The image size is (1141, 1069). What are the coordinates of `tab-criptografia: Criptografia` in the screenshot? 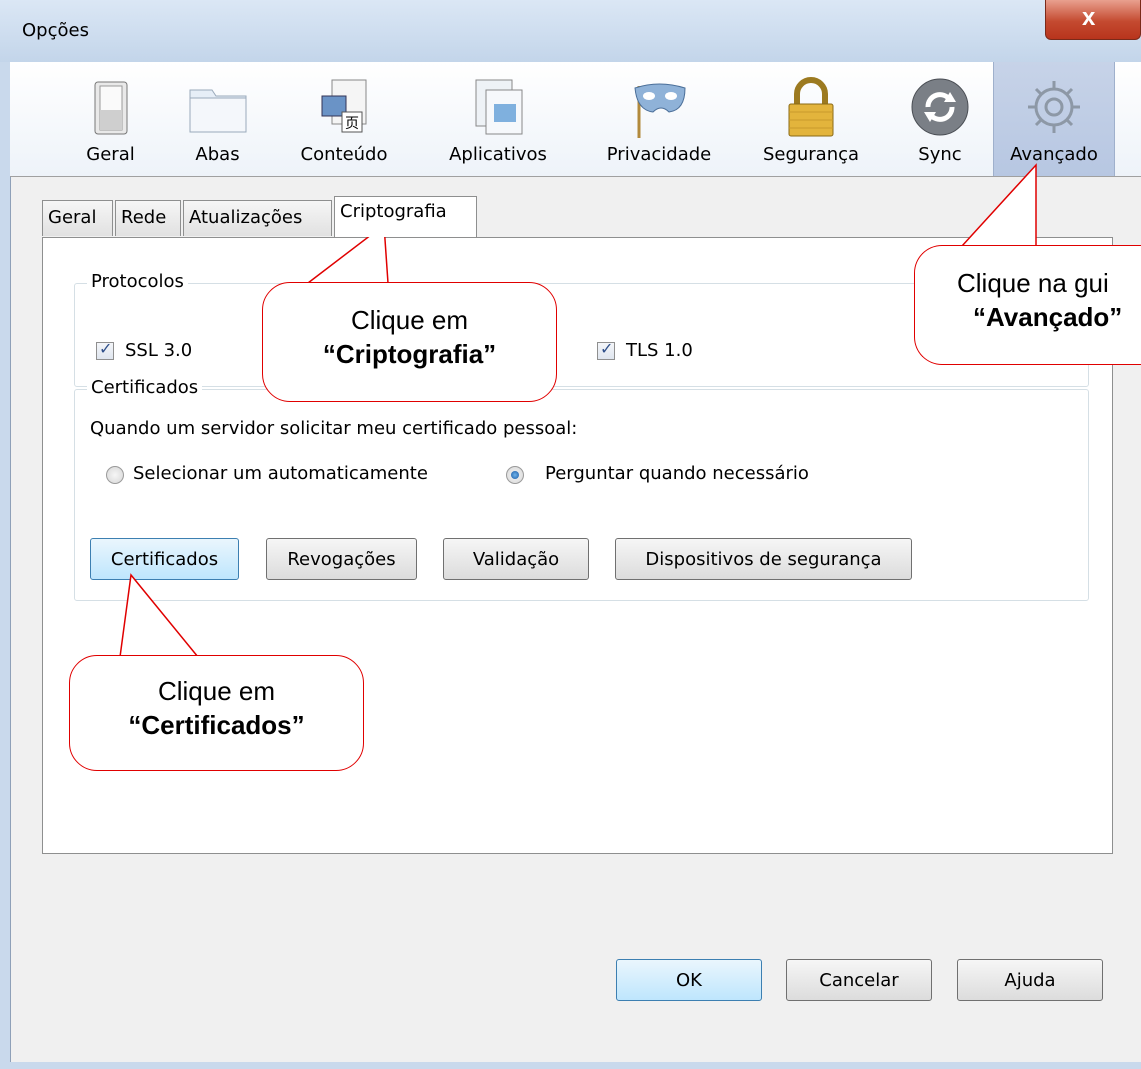 It's located at (405, 216).